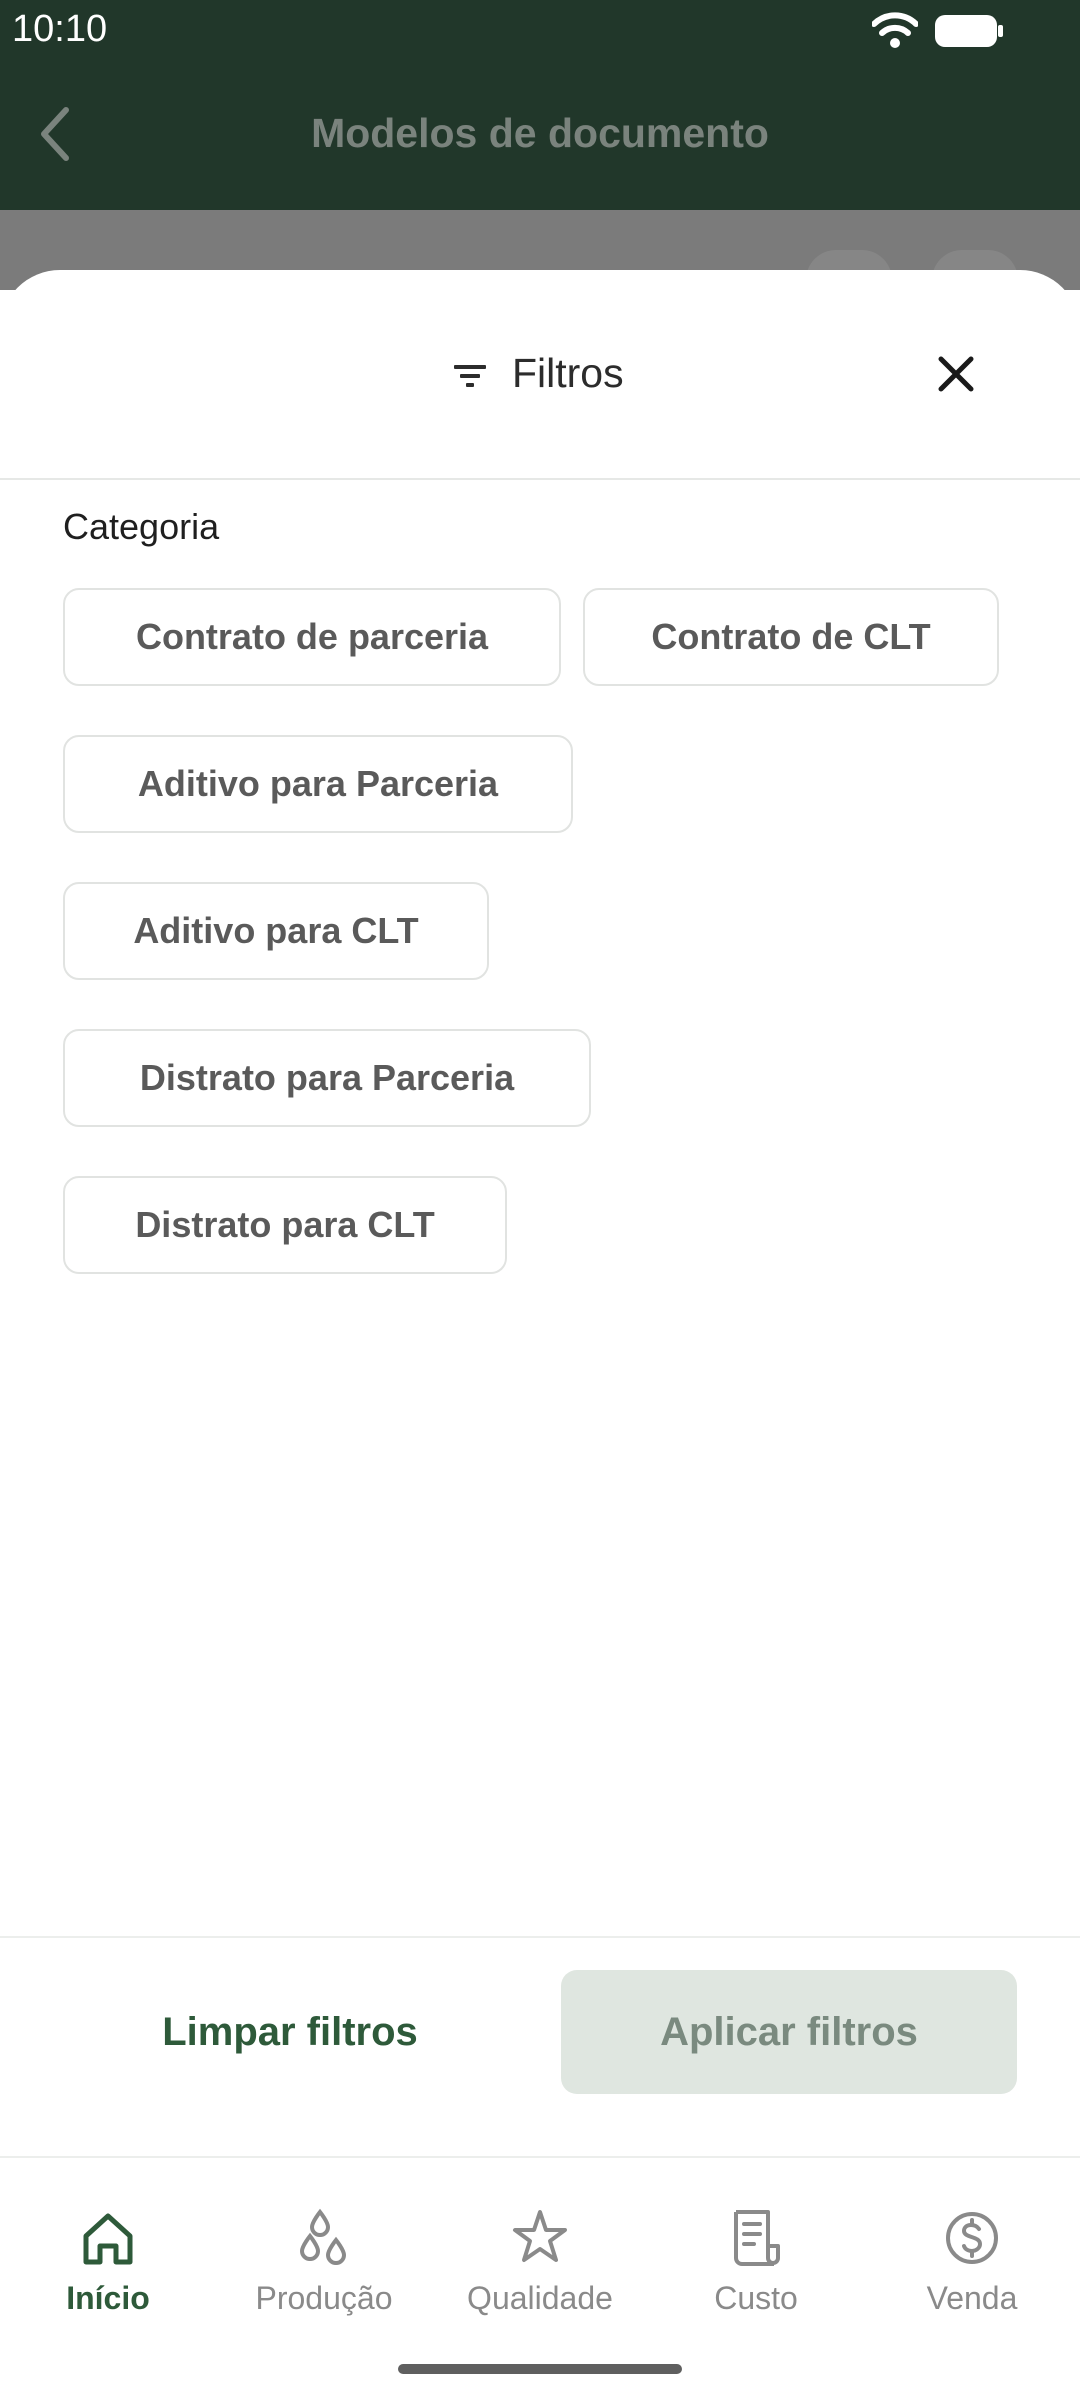 The height and width of the screenshot is (2400, 1080). I want to click on status-time: 10:10, so click(60, 29).